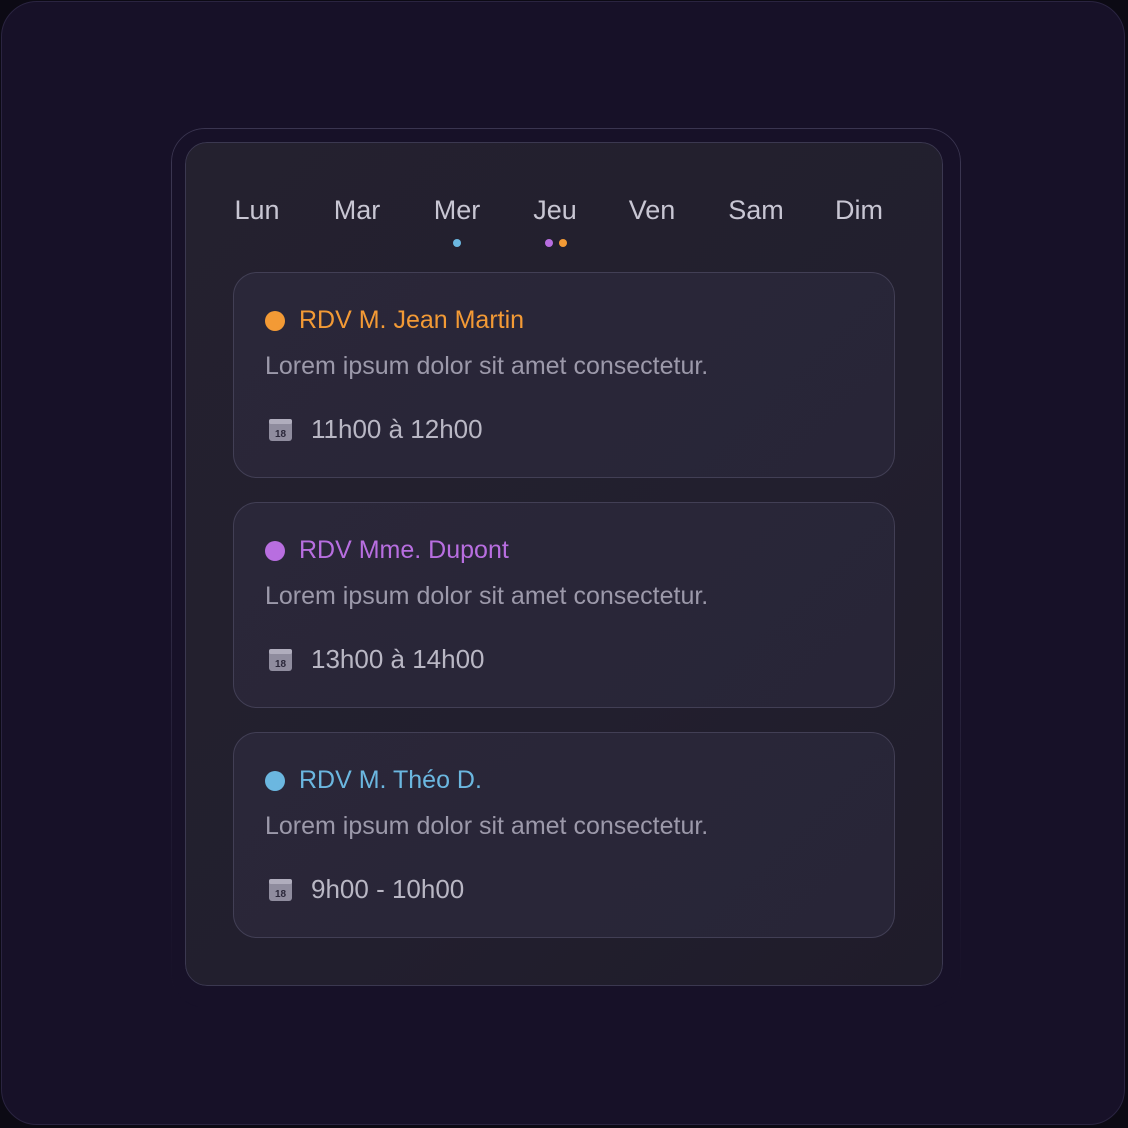 This screenshot has width=1128, height=1128. I want to click on day-tab-sam: Sam, so click(756, 210).